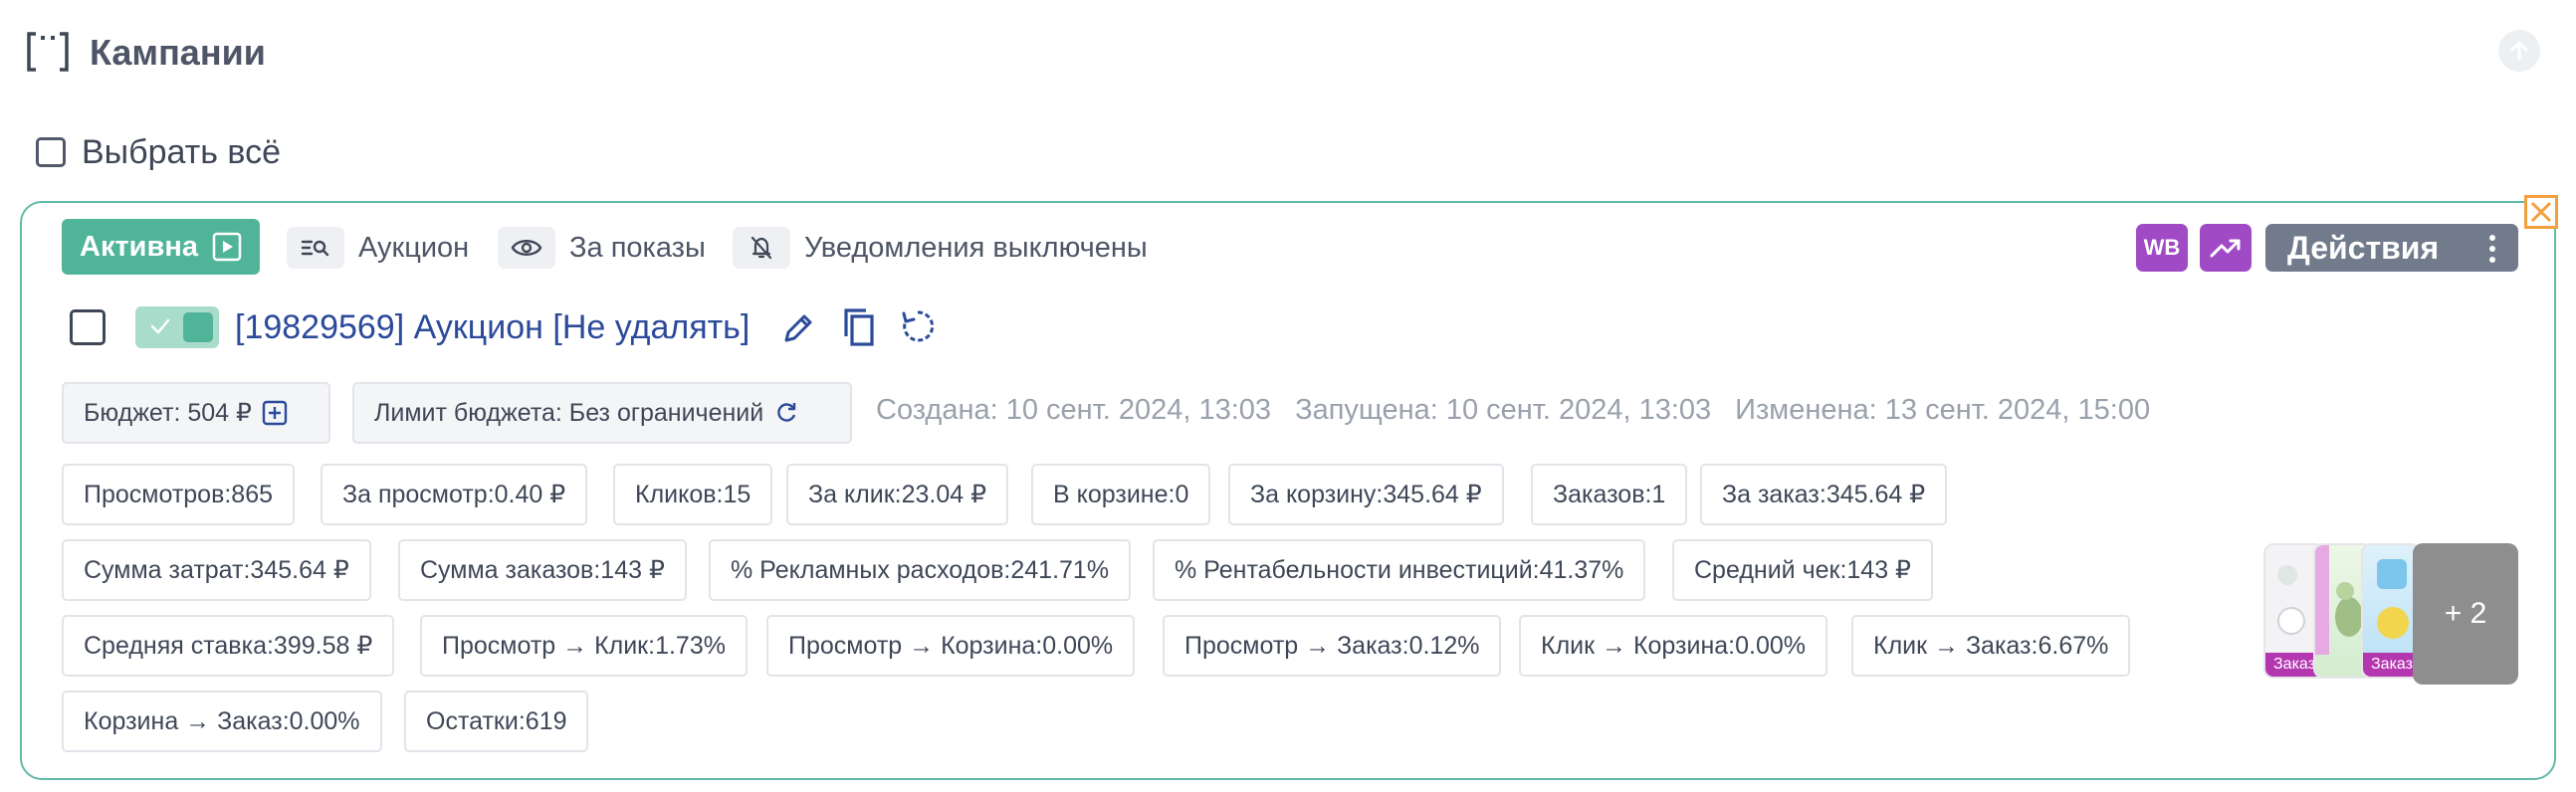  I want to click on product-thumbnail: Заказ, so click(2391, 611).